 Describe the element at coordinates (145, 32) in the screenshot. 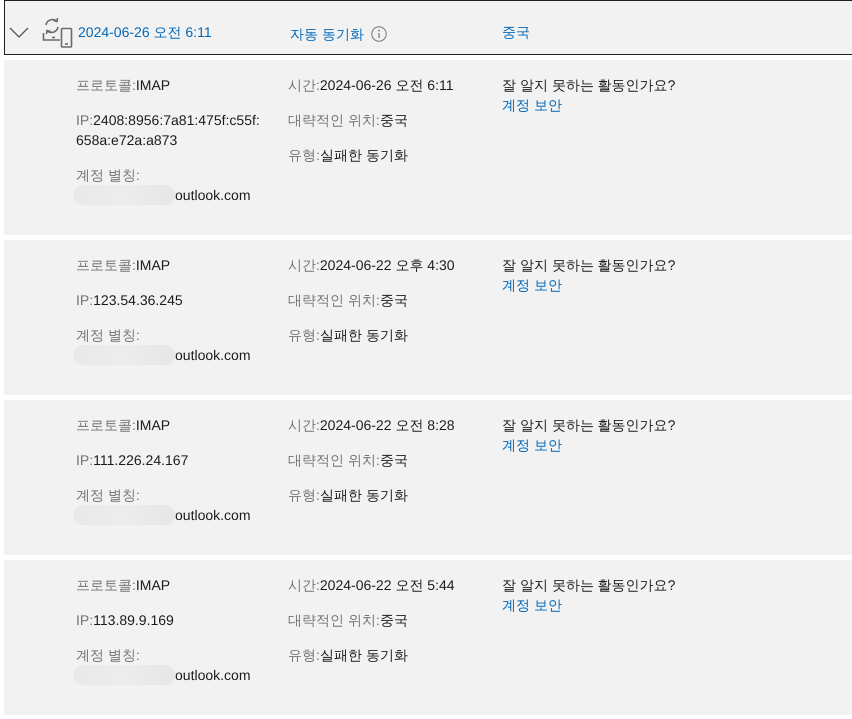

I see `date-text: 2024-06-26 오전 6:11` at that location.